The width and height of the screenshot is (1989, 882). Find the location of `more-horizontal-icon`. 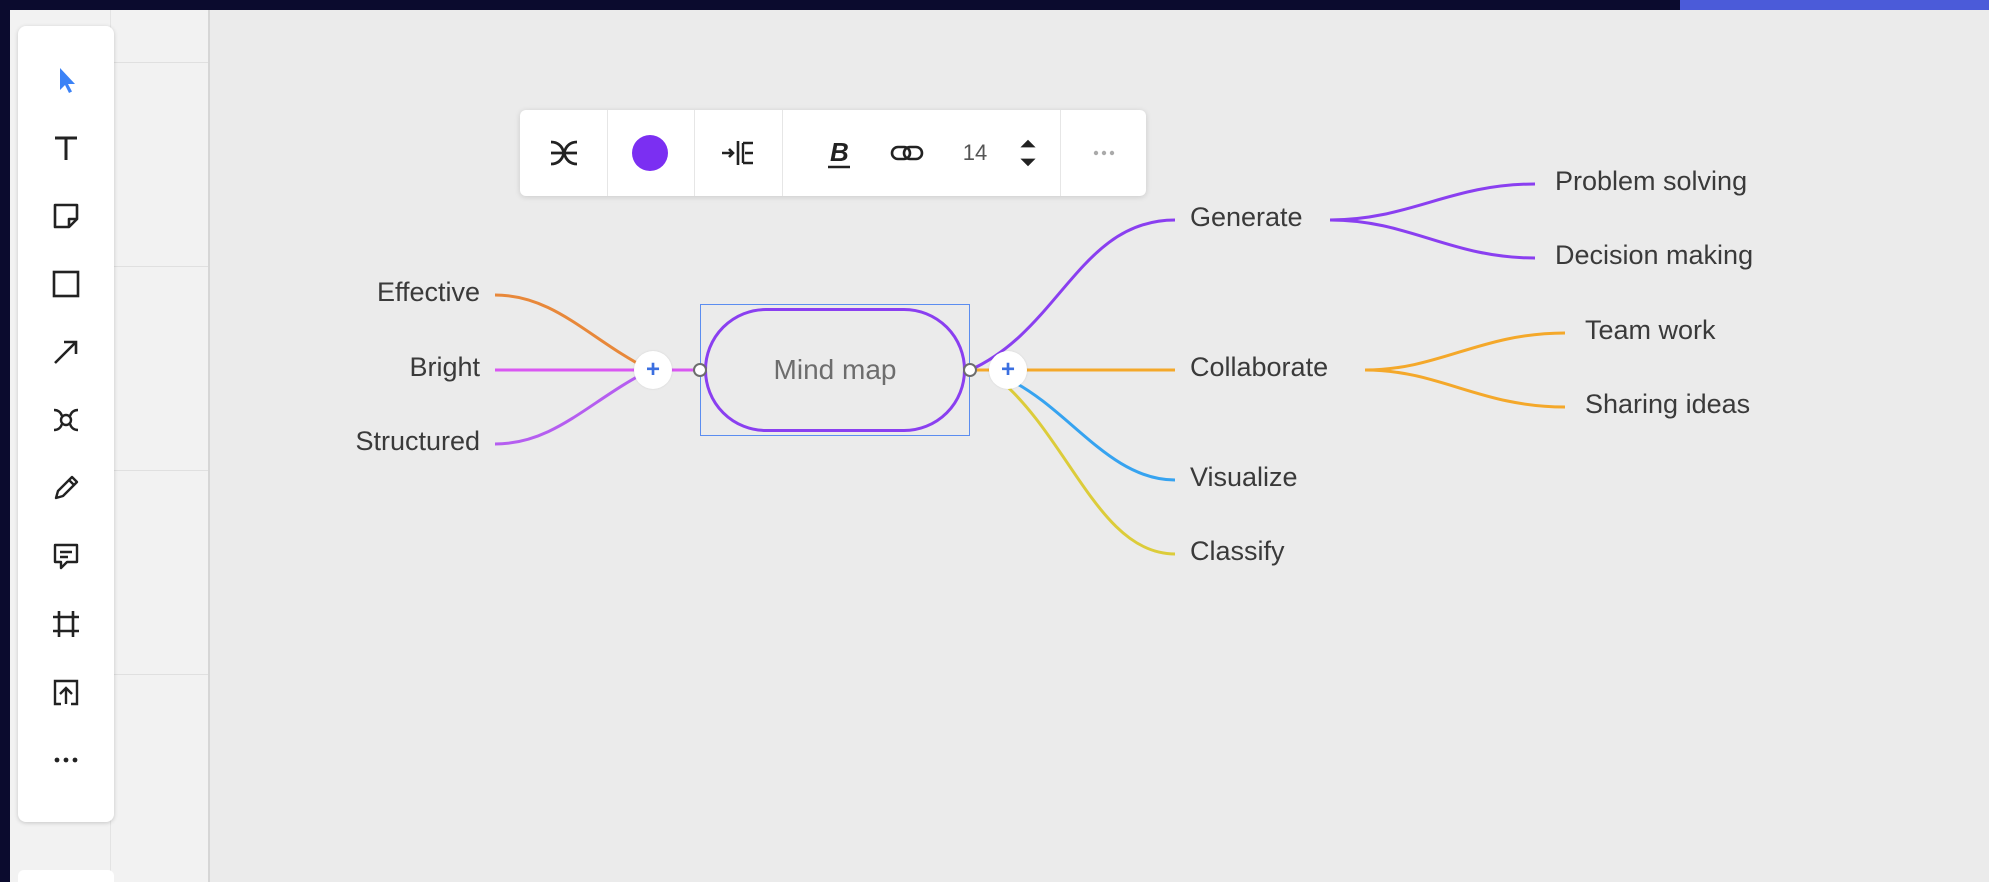

more-horizontal-icon is located at coordinates (1104, 153).